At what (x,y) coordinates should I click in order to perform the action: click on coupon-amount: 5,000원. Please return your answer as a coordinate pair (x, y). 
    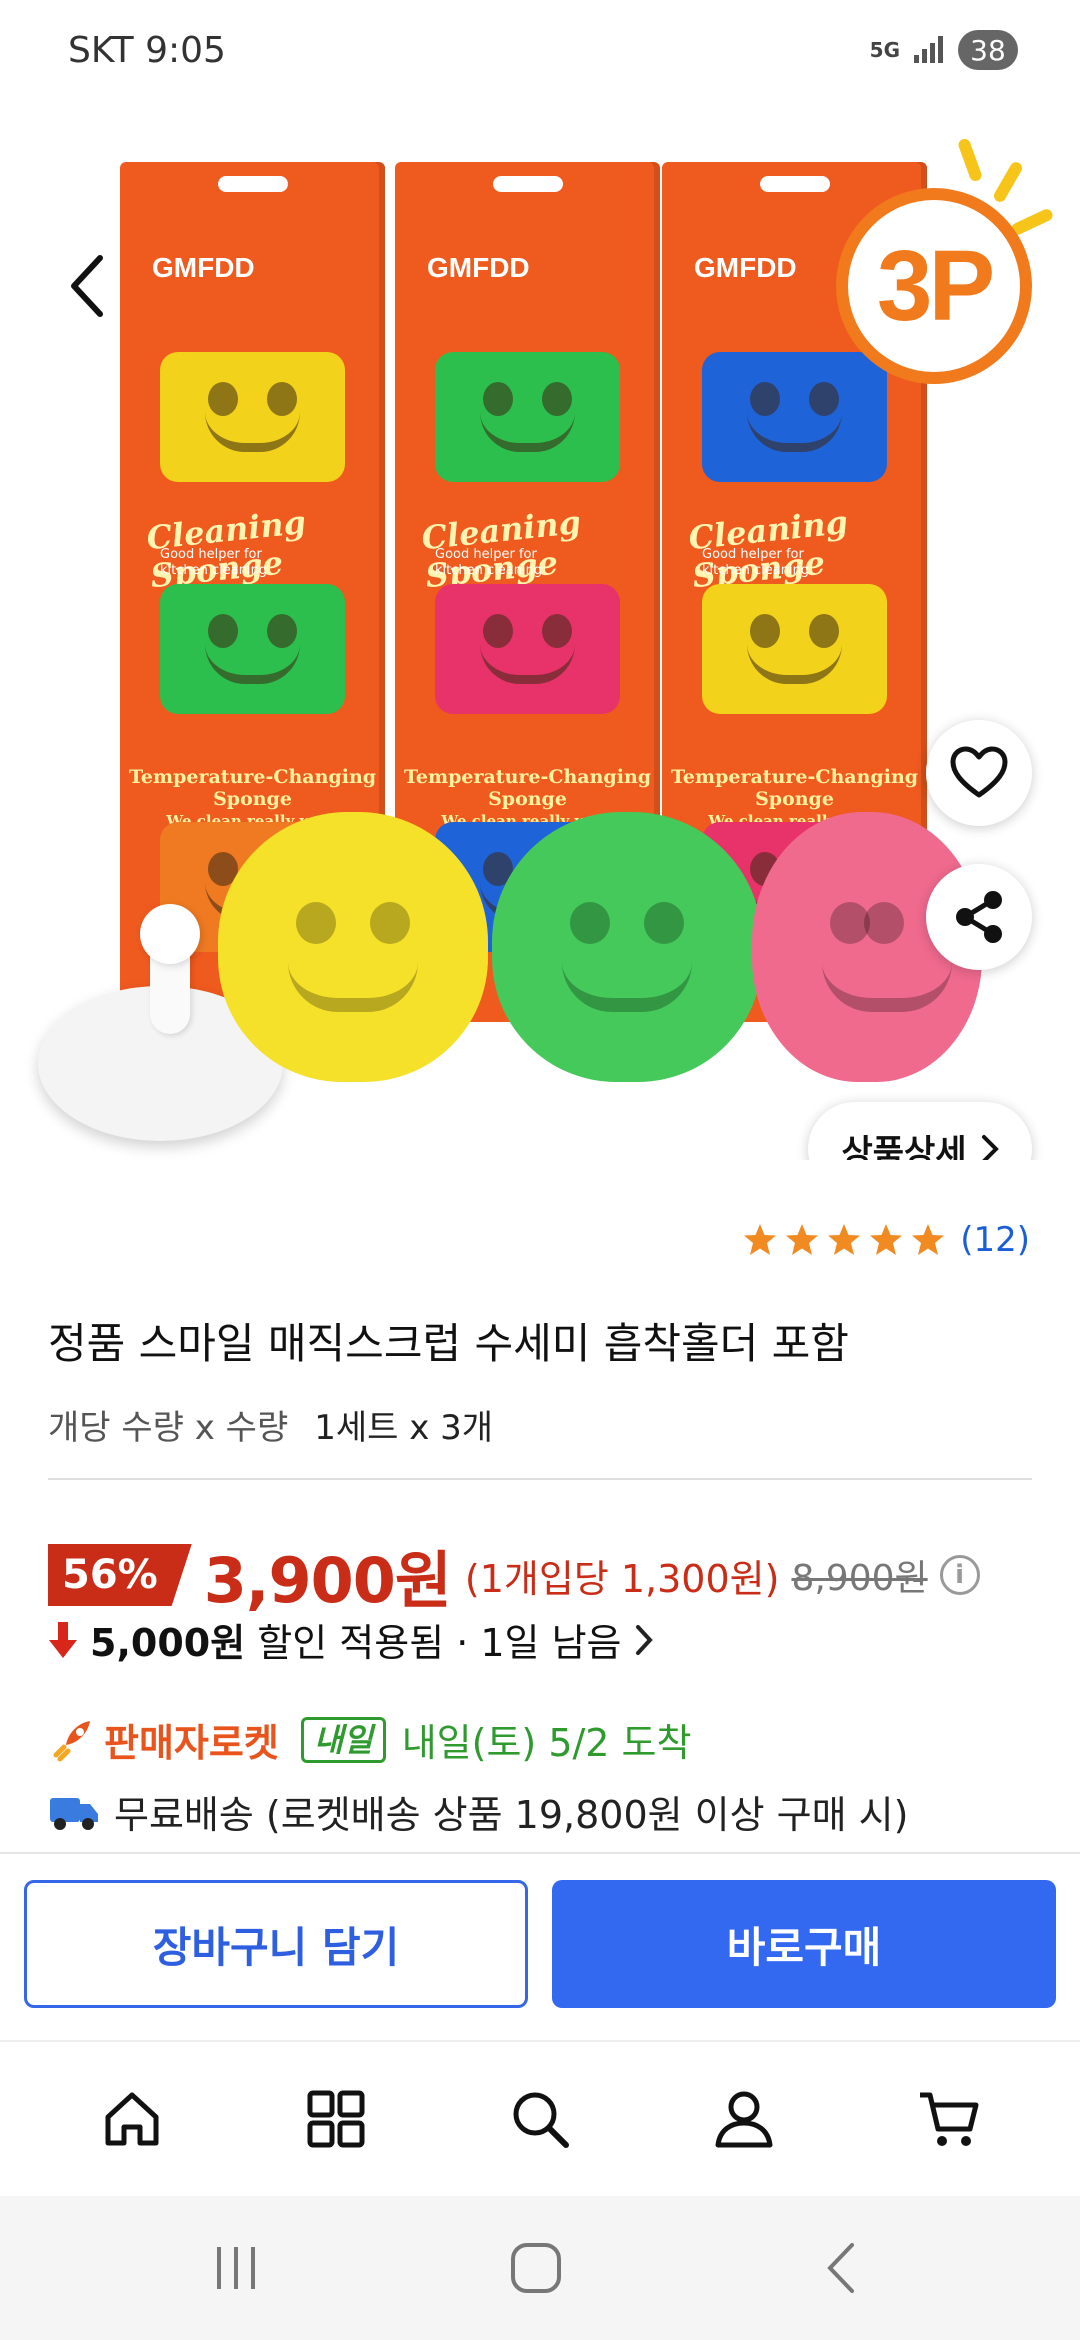
    Looking at the image, I should click on (168, 1643).